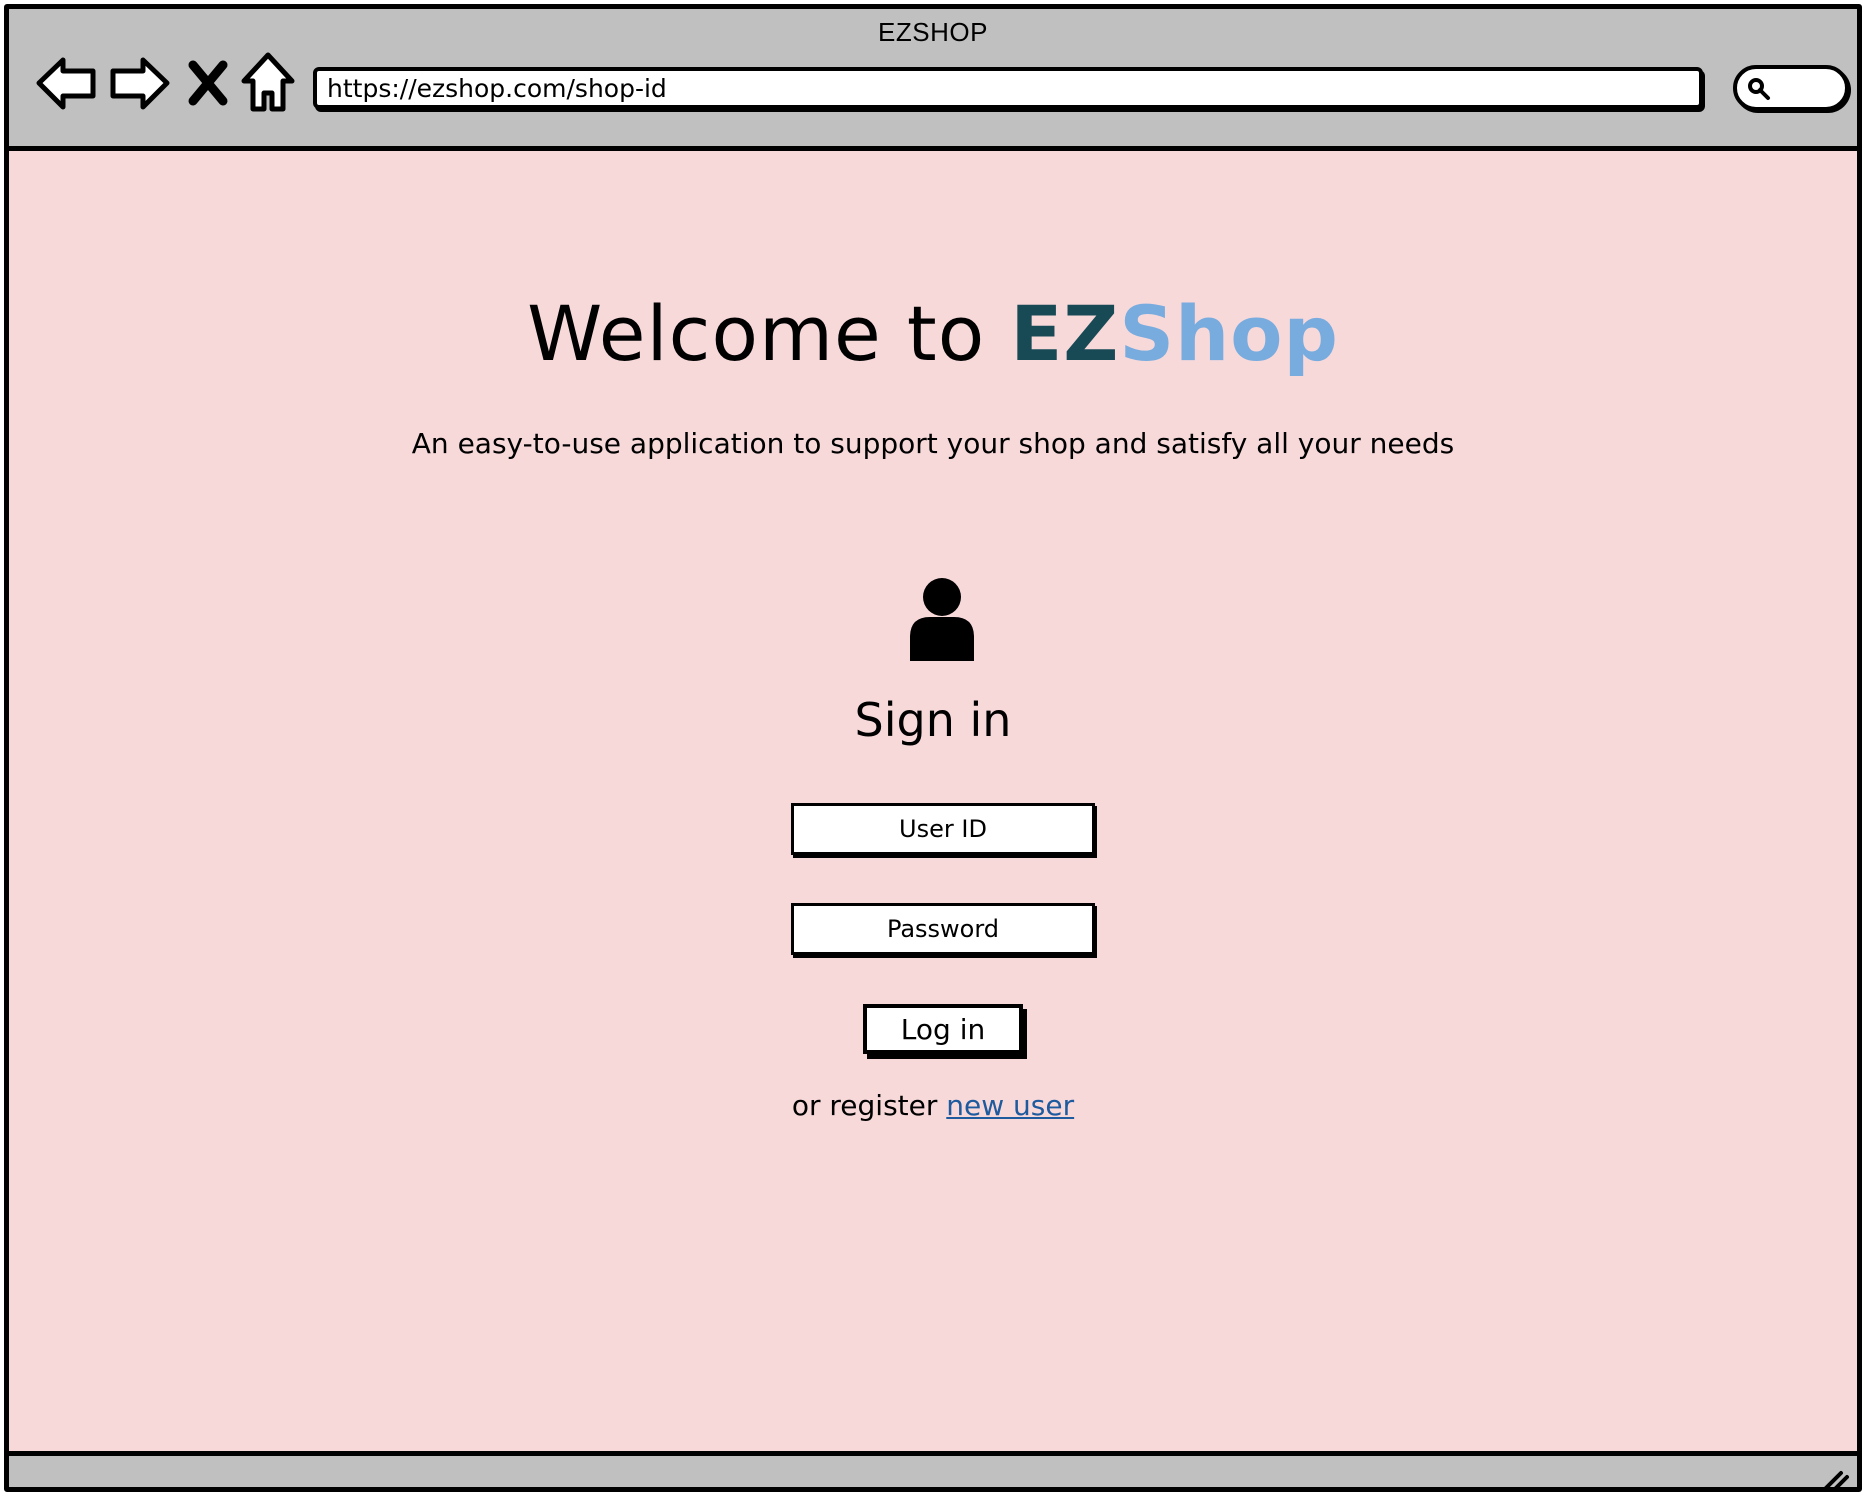  What do you see at coordinates (1065, 333) in the screenshot?
I see `brand-name-ez: EZ` at bounding box center [1065, 333].